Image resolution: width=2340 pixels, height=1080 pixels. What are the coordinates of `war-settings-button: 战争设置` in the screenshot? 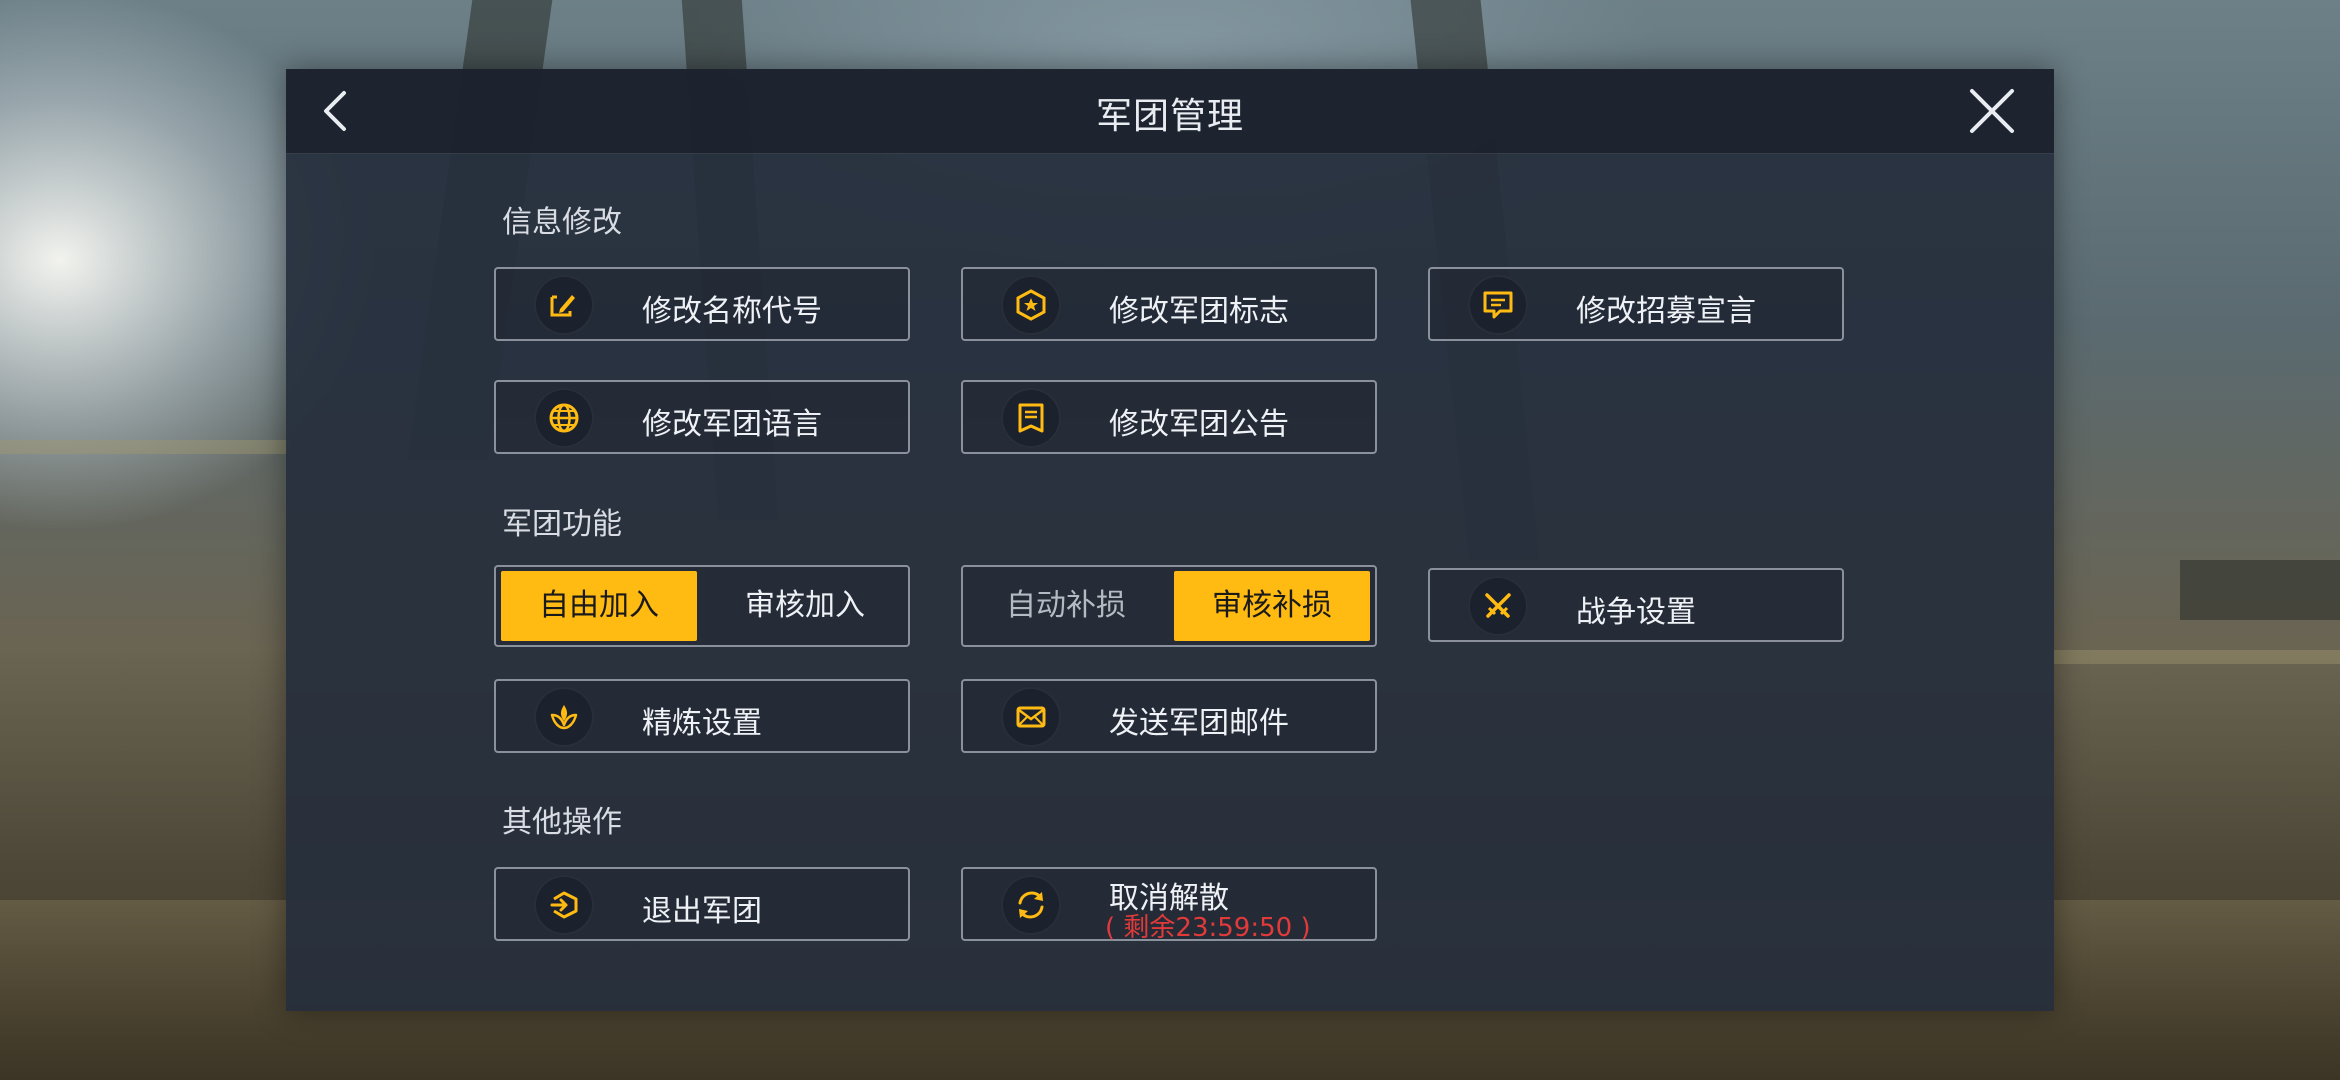 It's located at (1636, 605).